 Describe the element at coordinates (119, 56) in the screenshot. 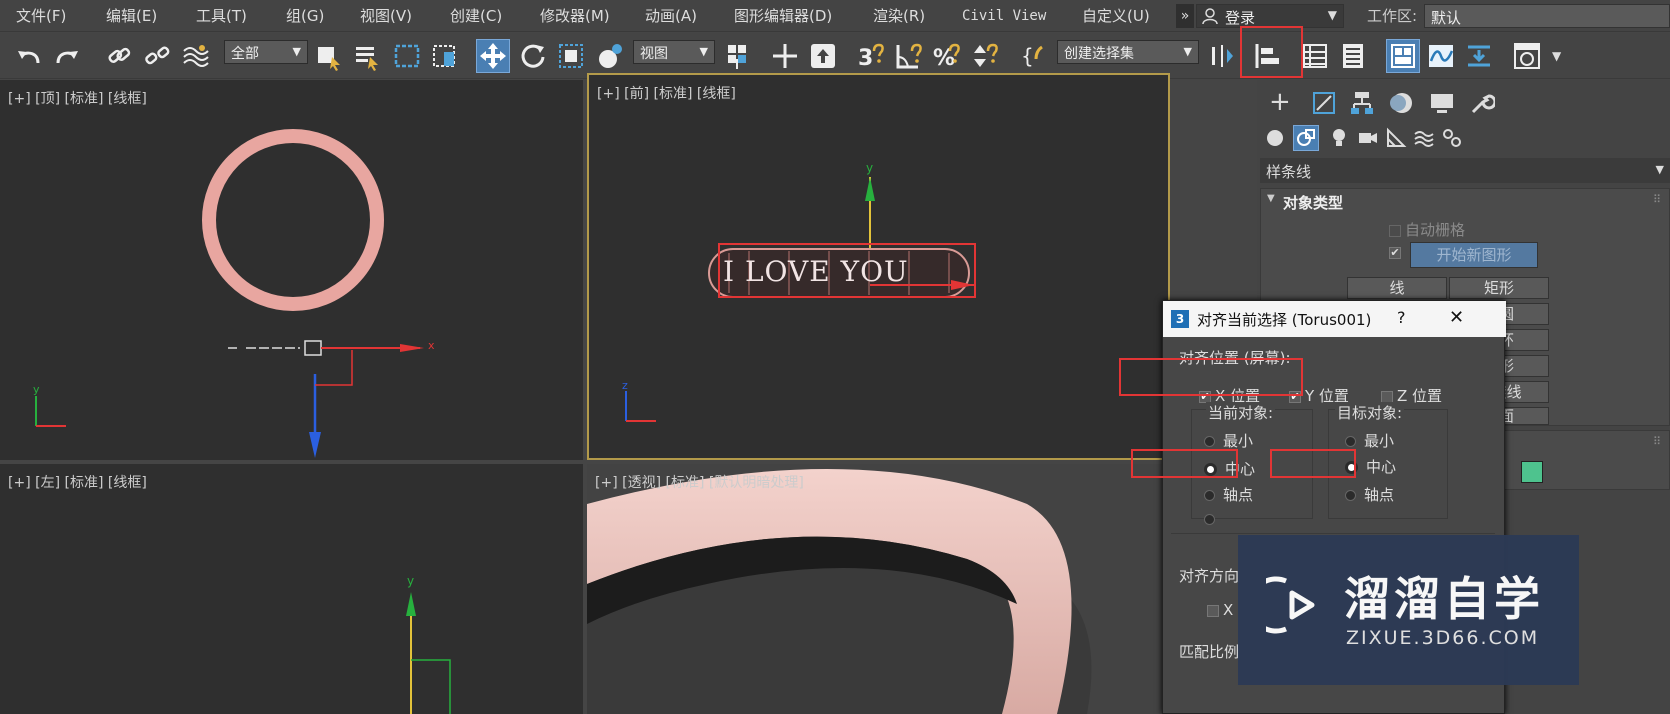

I see `link-button` at that location.